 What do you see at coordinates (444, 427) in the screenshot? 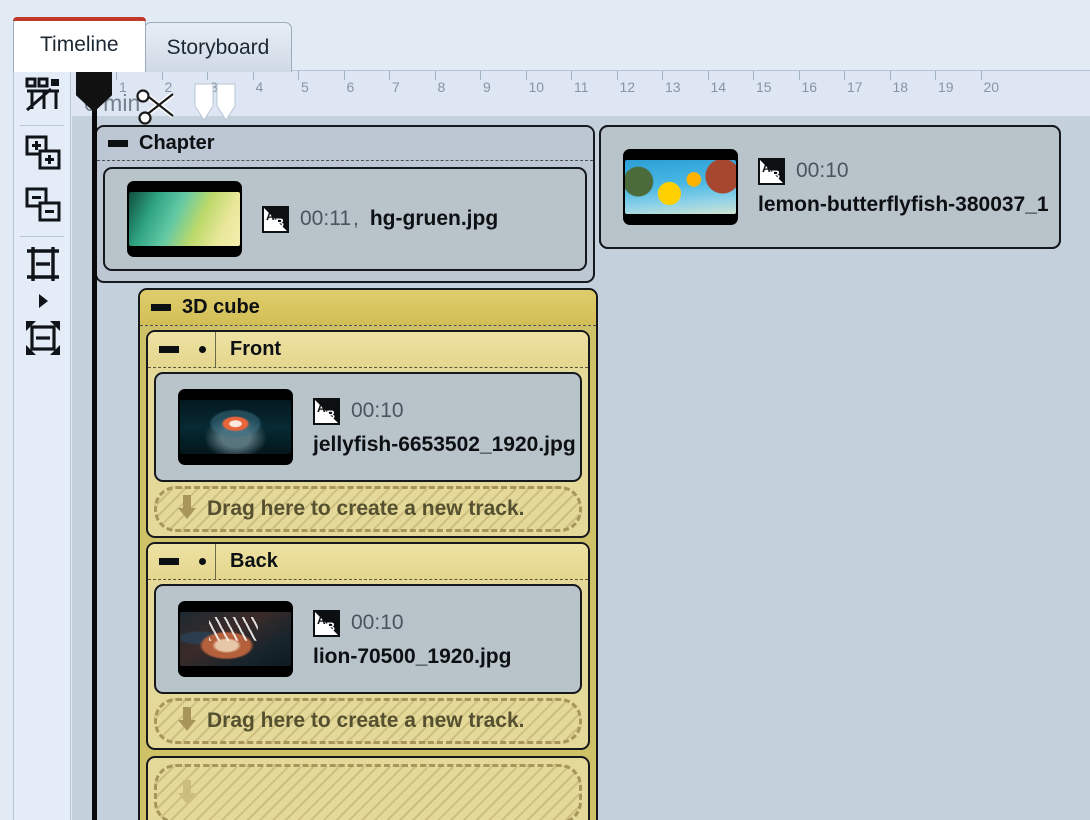
I see `clip-metadata: AB 00:10 jellyfish-6653502_1920.jpg` at bounding box center [444, 427].